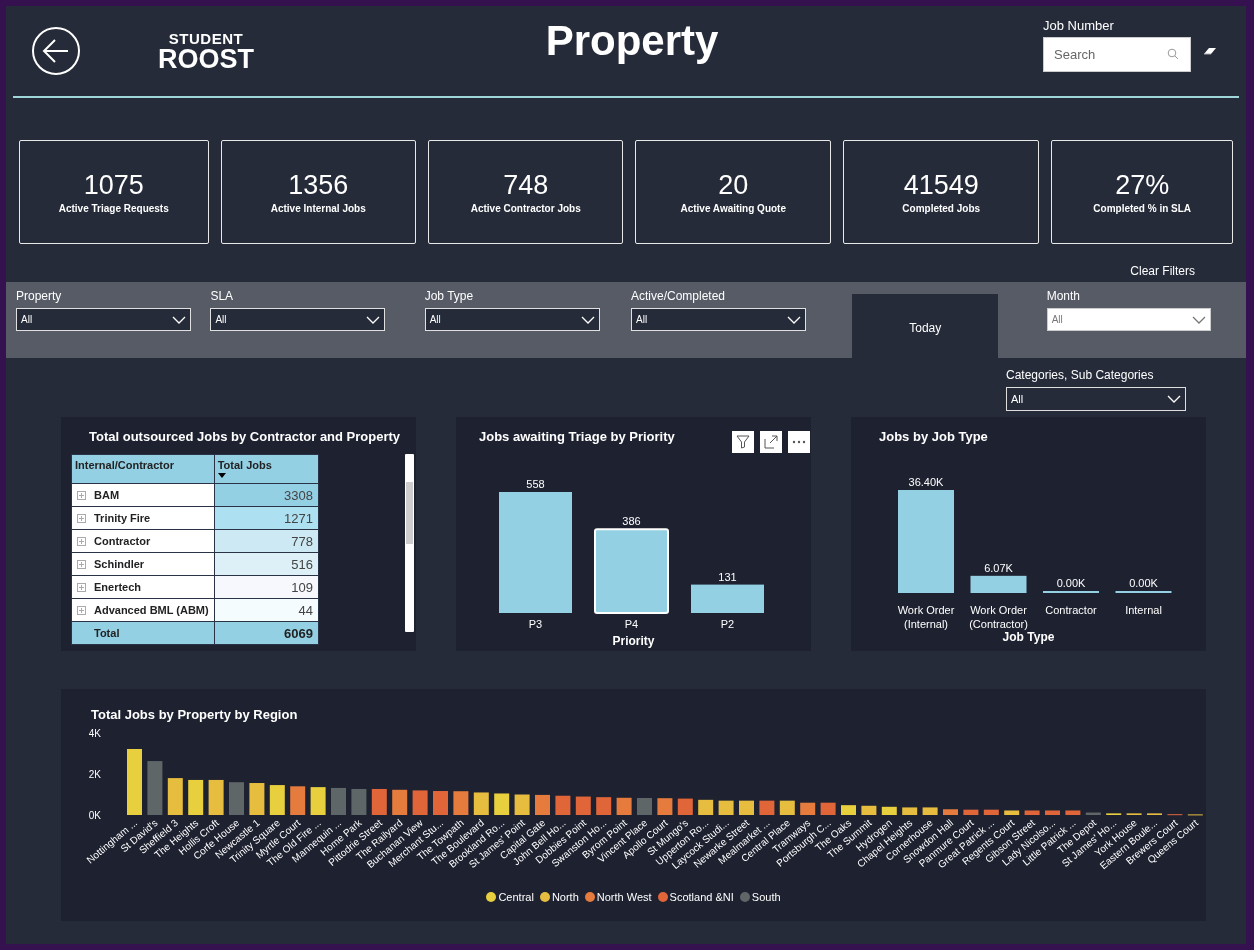 This screenshot has width=1254, height=950. I want to click on value-label: 558, so click(535, 484).